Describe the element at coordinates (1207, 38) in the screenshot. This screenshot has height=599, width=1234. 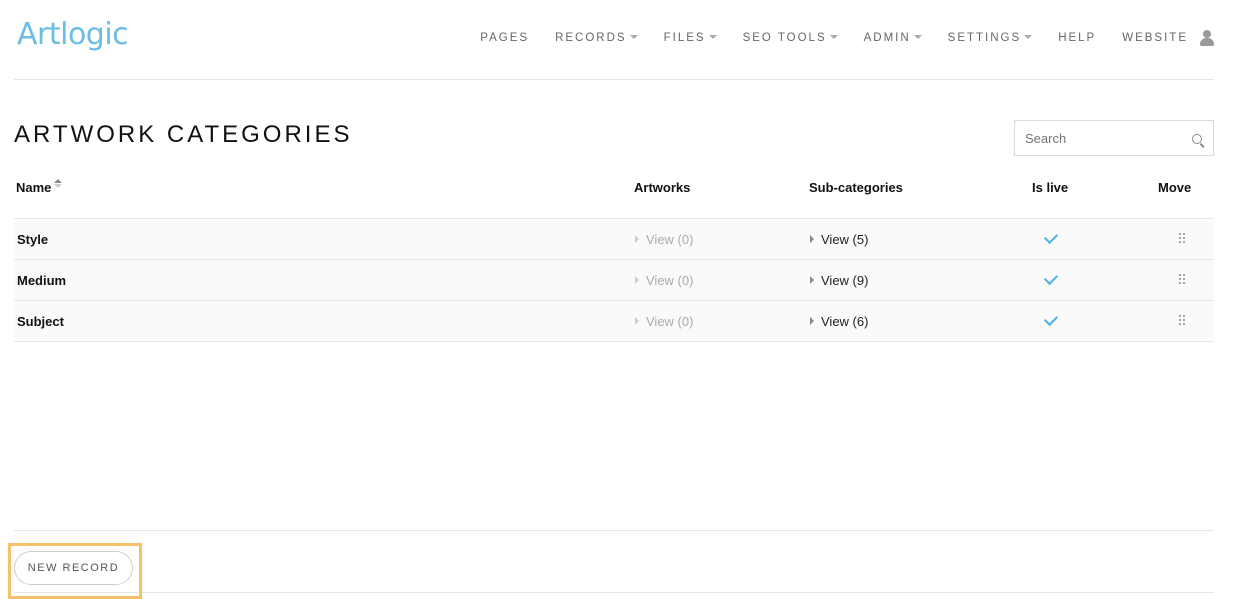
I see `user-icon` at that location.